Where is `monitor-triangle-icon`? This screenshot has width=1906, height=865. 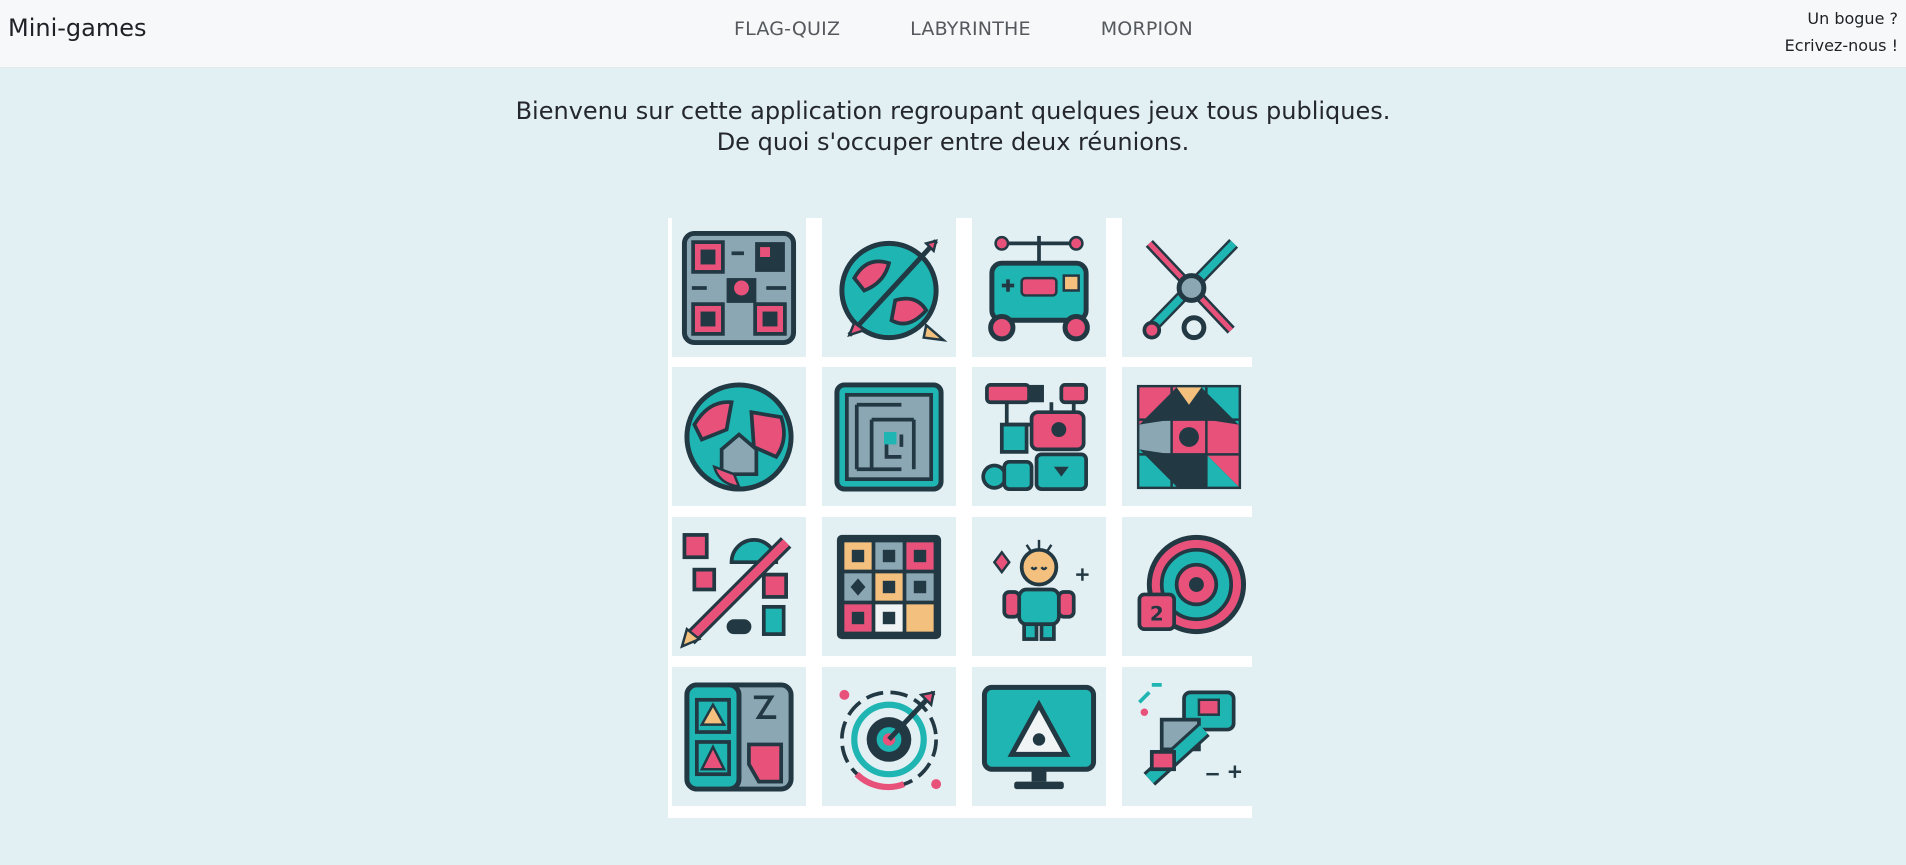
monitor-triangle-icon is located at coordinates (1039, 736).